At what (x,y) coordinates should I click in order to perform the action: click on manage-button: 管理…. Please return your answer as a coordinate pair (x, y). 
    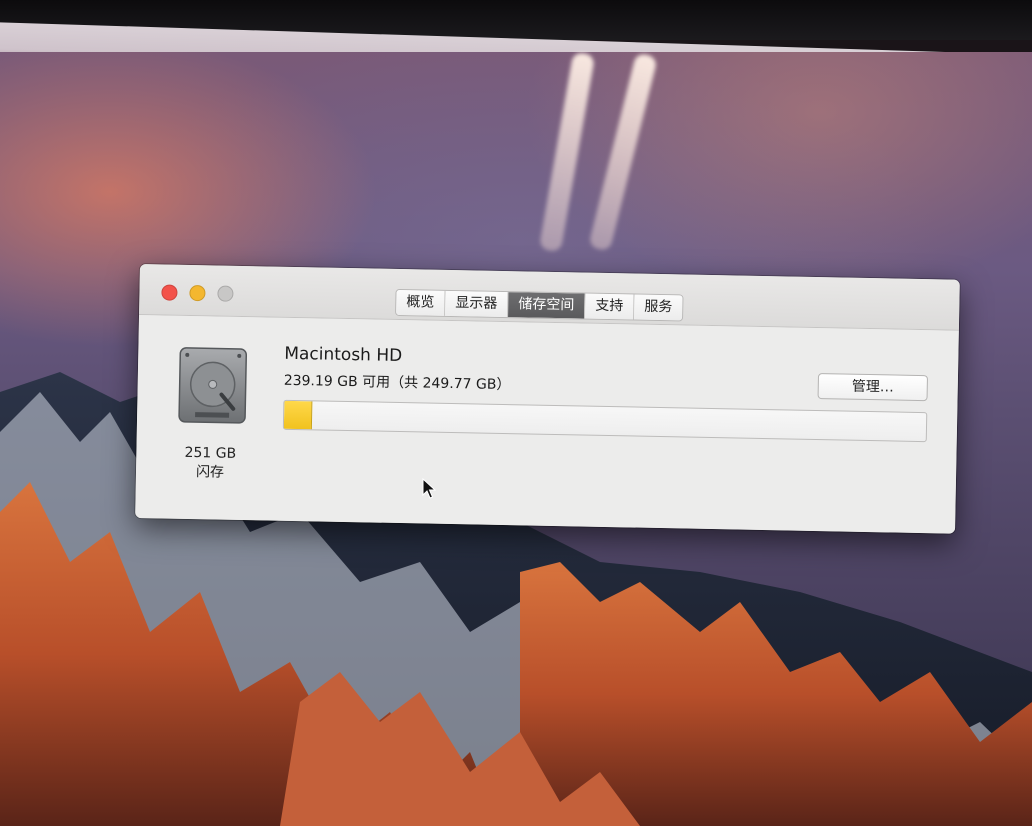
    Looking at the image, I should click on (873, 387).